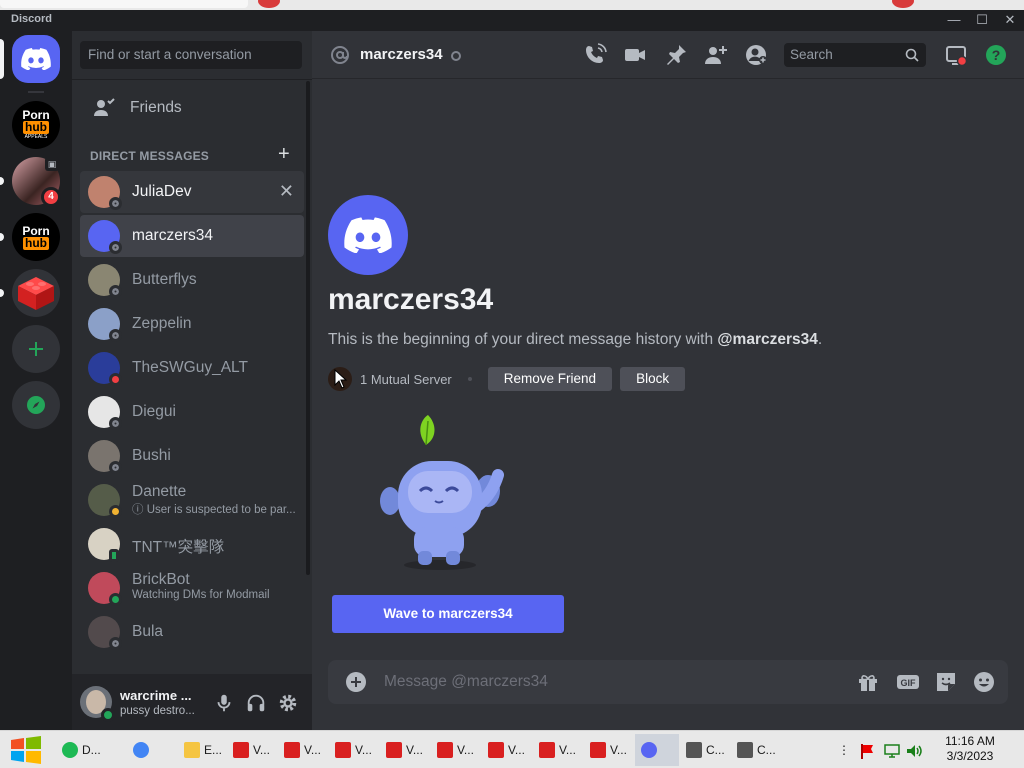  I want to click on gift-icon, so click(868, 682).